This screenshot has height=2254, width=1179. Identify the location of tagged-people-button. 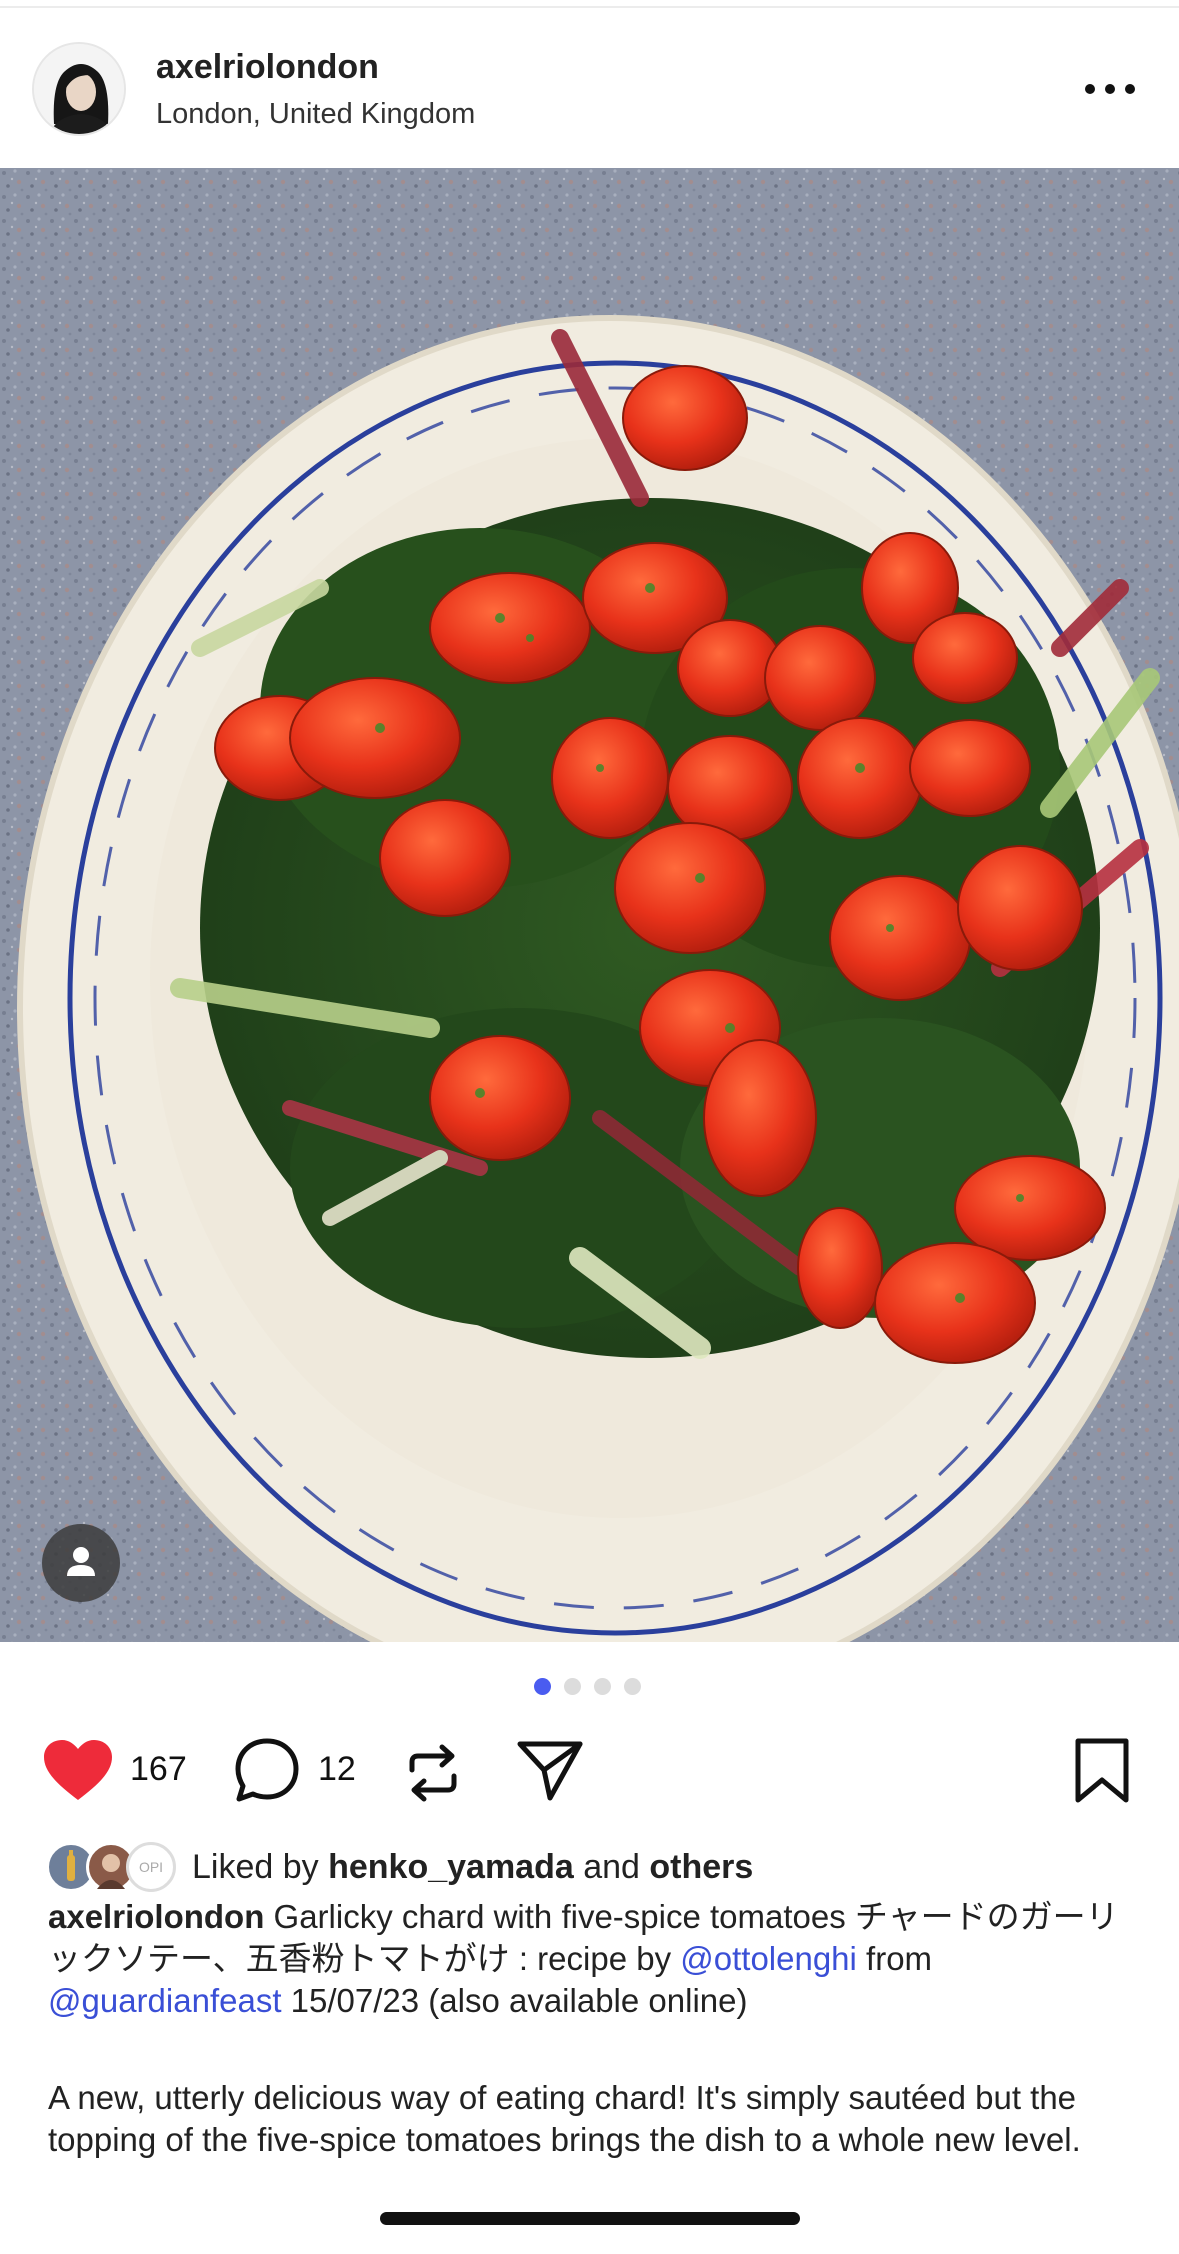
(81, 1563).